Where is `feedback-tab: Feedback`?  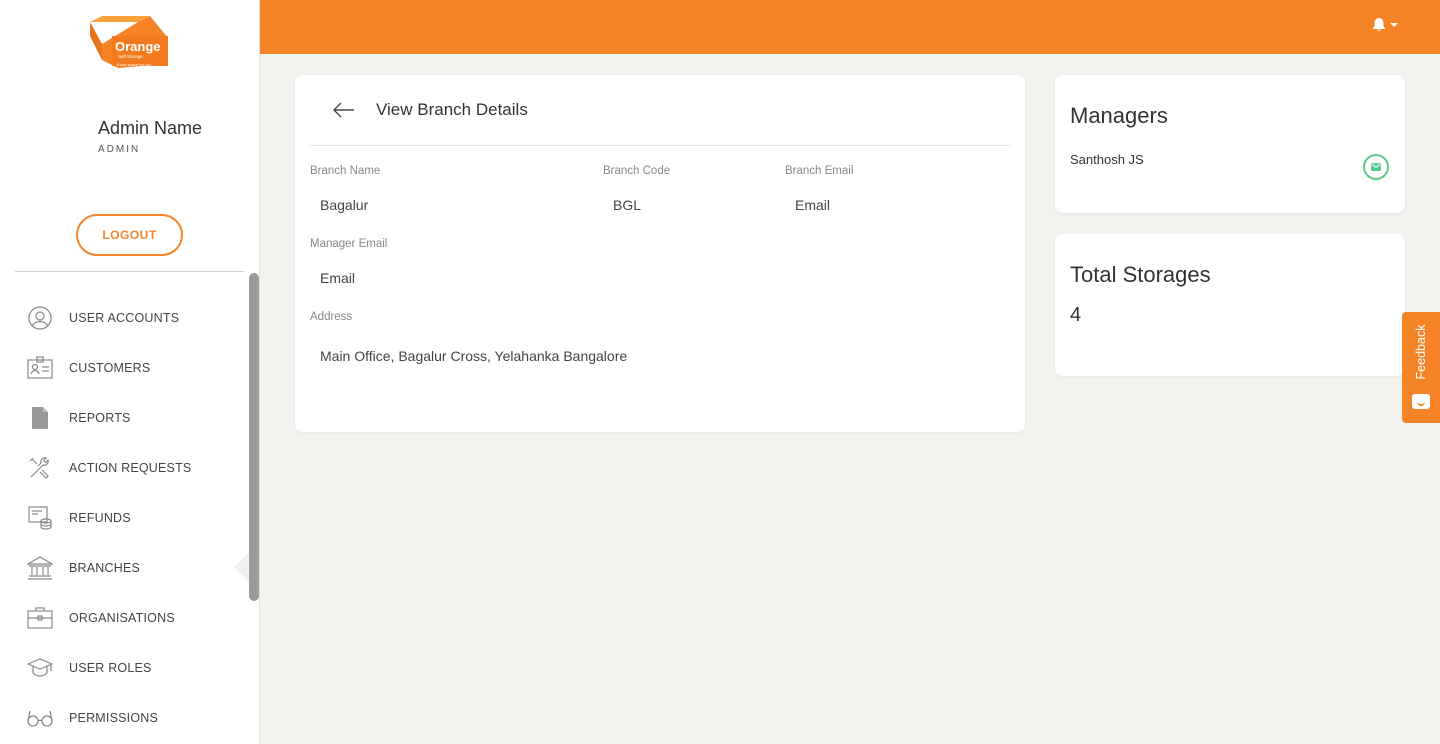
feedback-tab: Feedback is located at coordinates (1421, 367).